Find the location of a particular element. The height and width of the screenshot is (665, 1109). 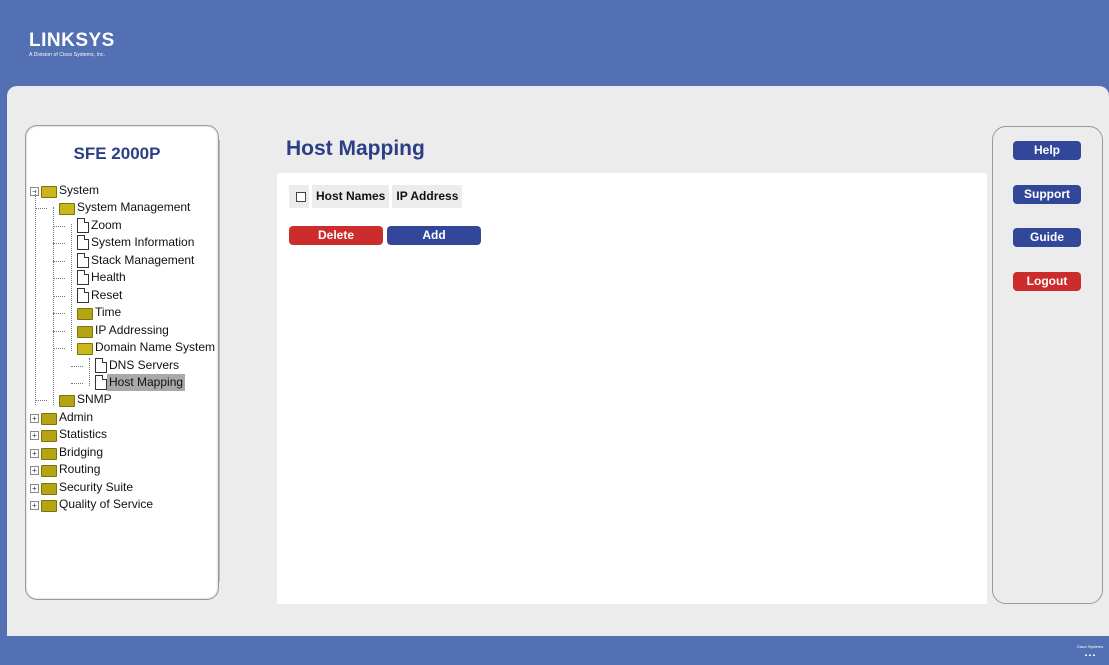

tree-item-label: Routing is located at coordinates (80, 469).